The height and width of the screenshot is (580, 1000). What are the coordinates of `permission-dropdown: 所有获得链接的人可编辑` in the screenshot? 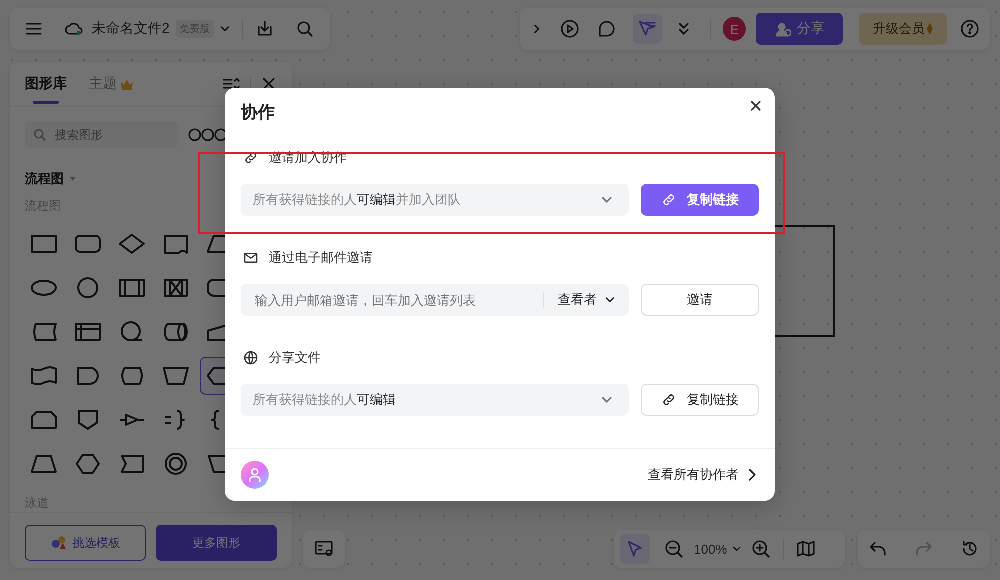 It's located at (435, 400).